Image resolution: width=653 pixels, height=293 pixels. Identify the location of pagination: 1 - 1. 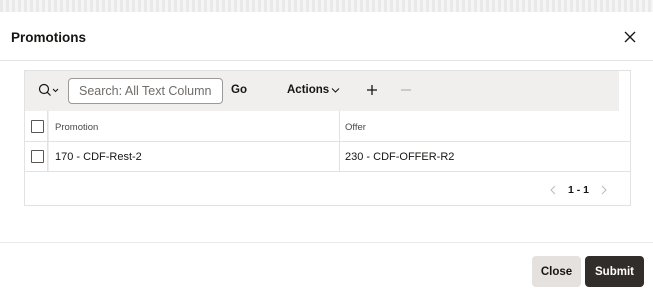
(578, 190).